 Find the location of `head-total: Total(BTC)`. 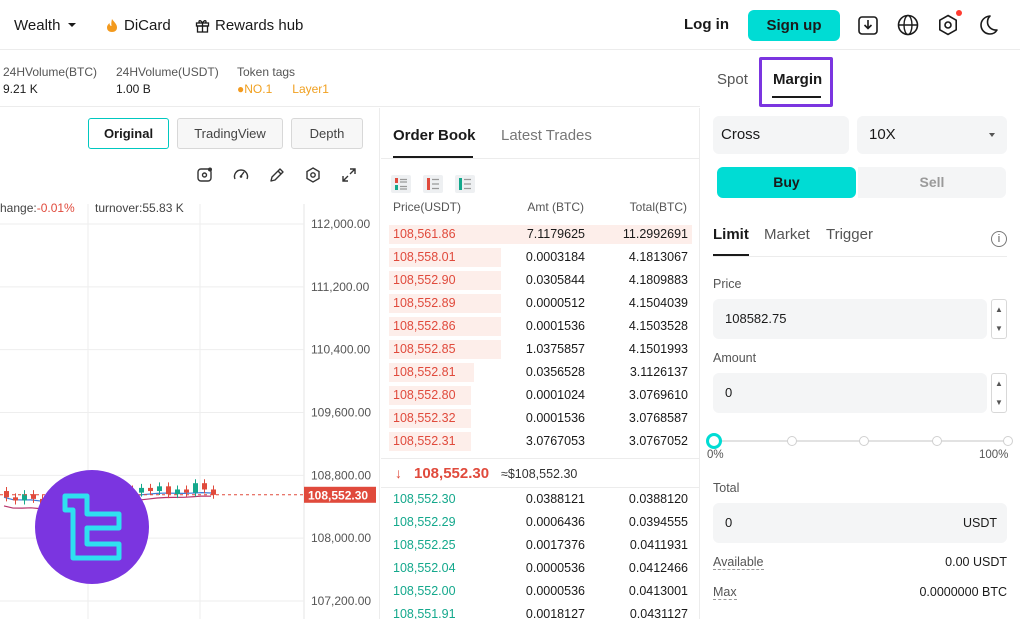

head-total: Total(BTC) is located at coordinates (658, 207).